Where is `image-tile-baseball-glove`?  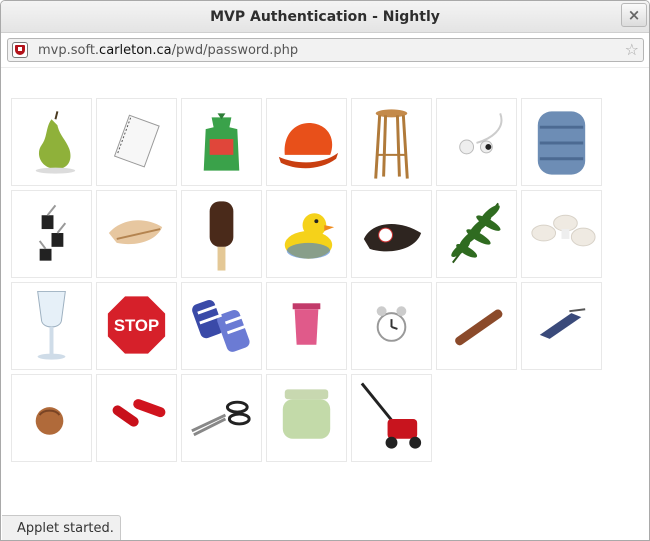
image-tile-baseball-glove is located at coordinates (391, 234).